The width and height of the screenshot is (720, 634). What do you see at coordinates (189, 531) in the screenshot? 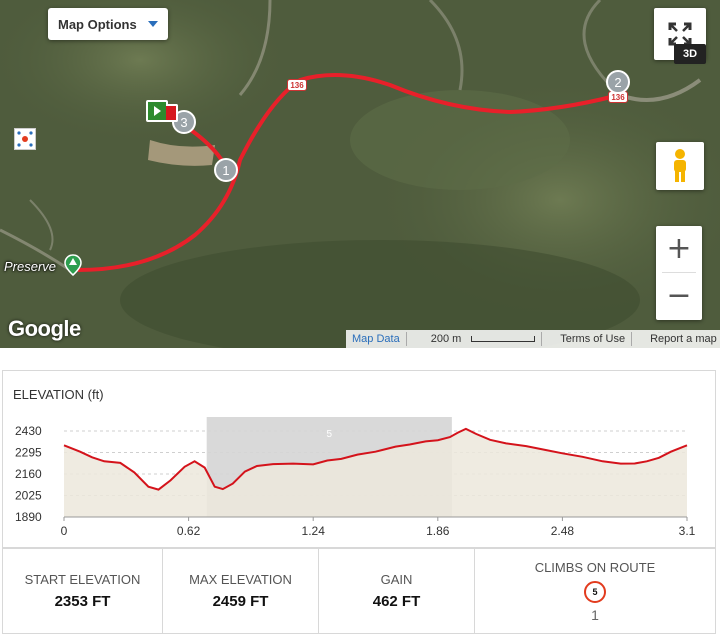
I see `x-tick-label: 0.62` at bounding box center [189, 531].